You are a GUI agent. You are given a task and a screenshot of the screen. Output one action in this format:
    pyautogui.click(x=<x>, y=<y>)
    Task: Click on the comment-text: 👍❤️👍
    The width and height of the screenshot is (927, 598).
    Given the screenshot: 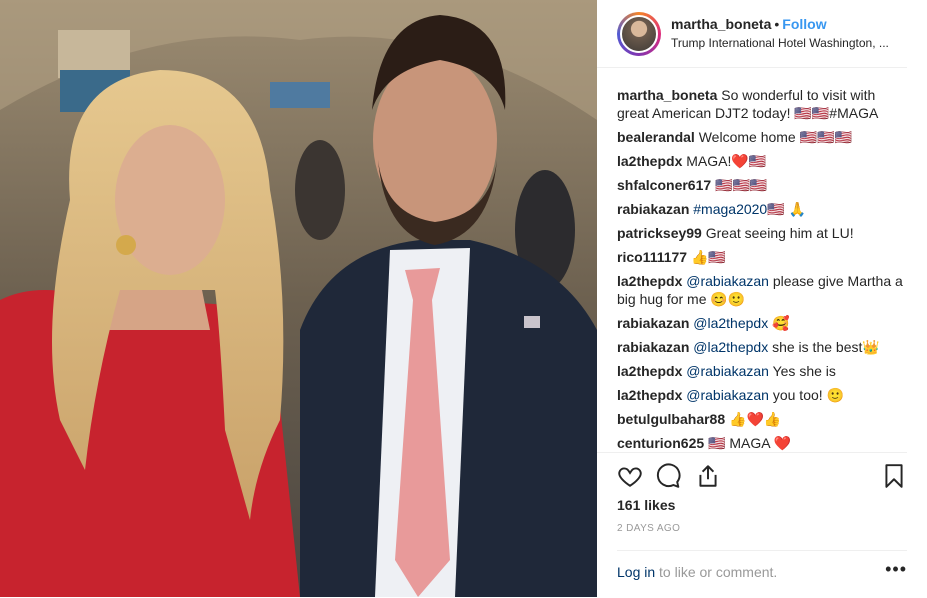 What is the action you would take?
    pyautogui.click(x=755, y=419)
    